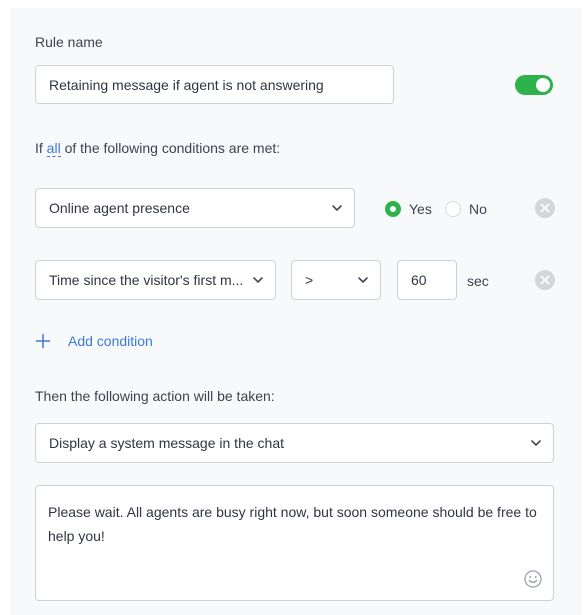 The width and height of the screenshot is (587, 615). What do you see at coordinates (543, 85) in the screenshot?
I see `toggle-knob` at bounding box center [543, 85].